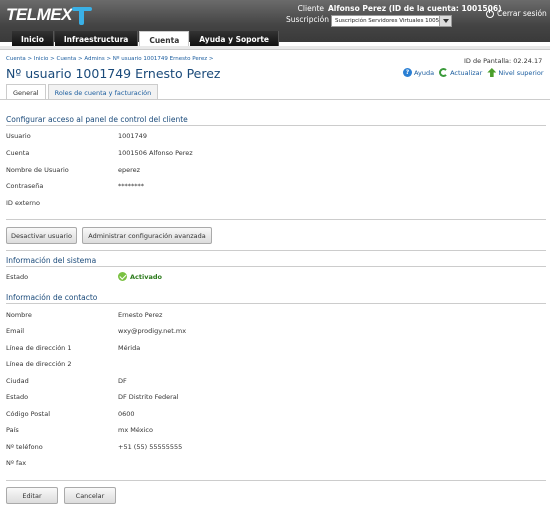  I want to click on refresh-icon, so click(444, 72).